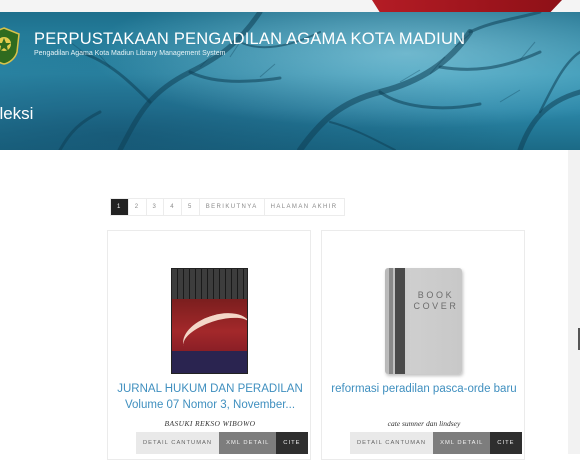  What do you see at coordinates (17, 113) in the screenshot?
I see `section-title: oleksi` at bounding box center [17, 113].